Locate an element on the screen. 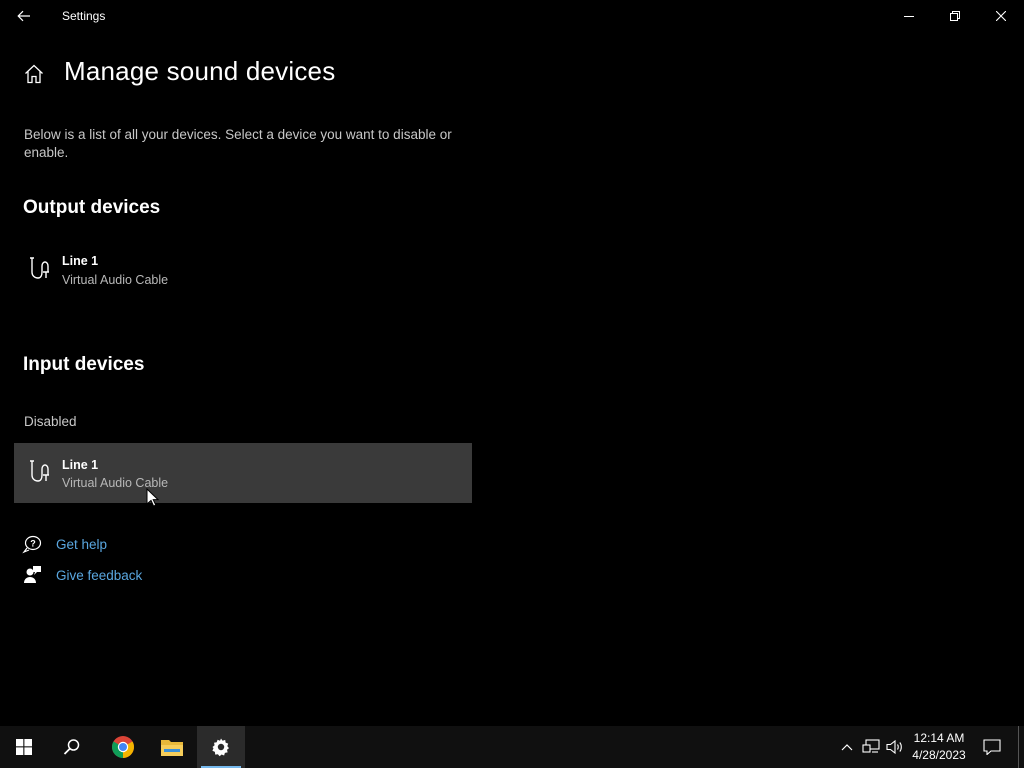 The height and width of the screenshot is (768, 1024). restore-icon is located at coordinates (955, 16).